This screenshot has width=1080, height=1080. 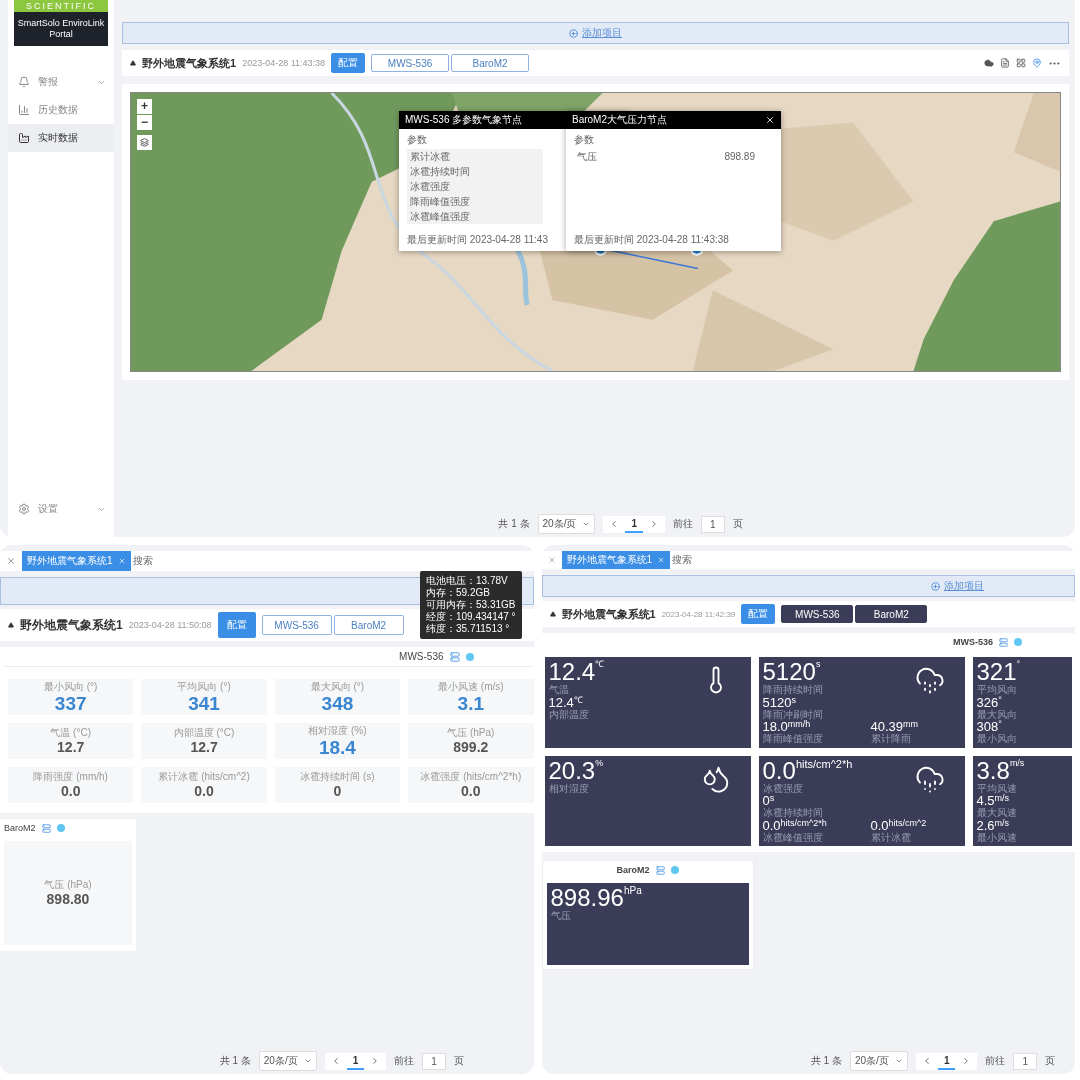 What do you see at coordinates (587, 156) in the screenshot?
I see `param-name: 气压` at bounding box center [587, 156].